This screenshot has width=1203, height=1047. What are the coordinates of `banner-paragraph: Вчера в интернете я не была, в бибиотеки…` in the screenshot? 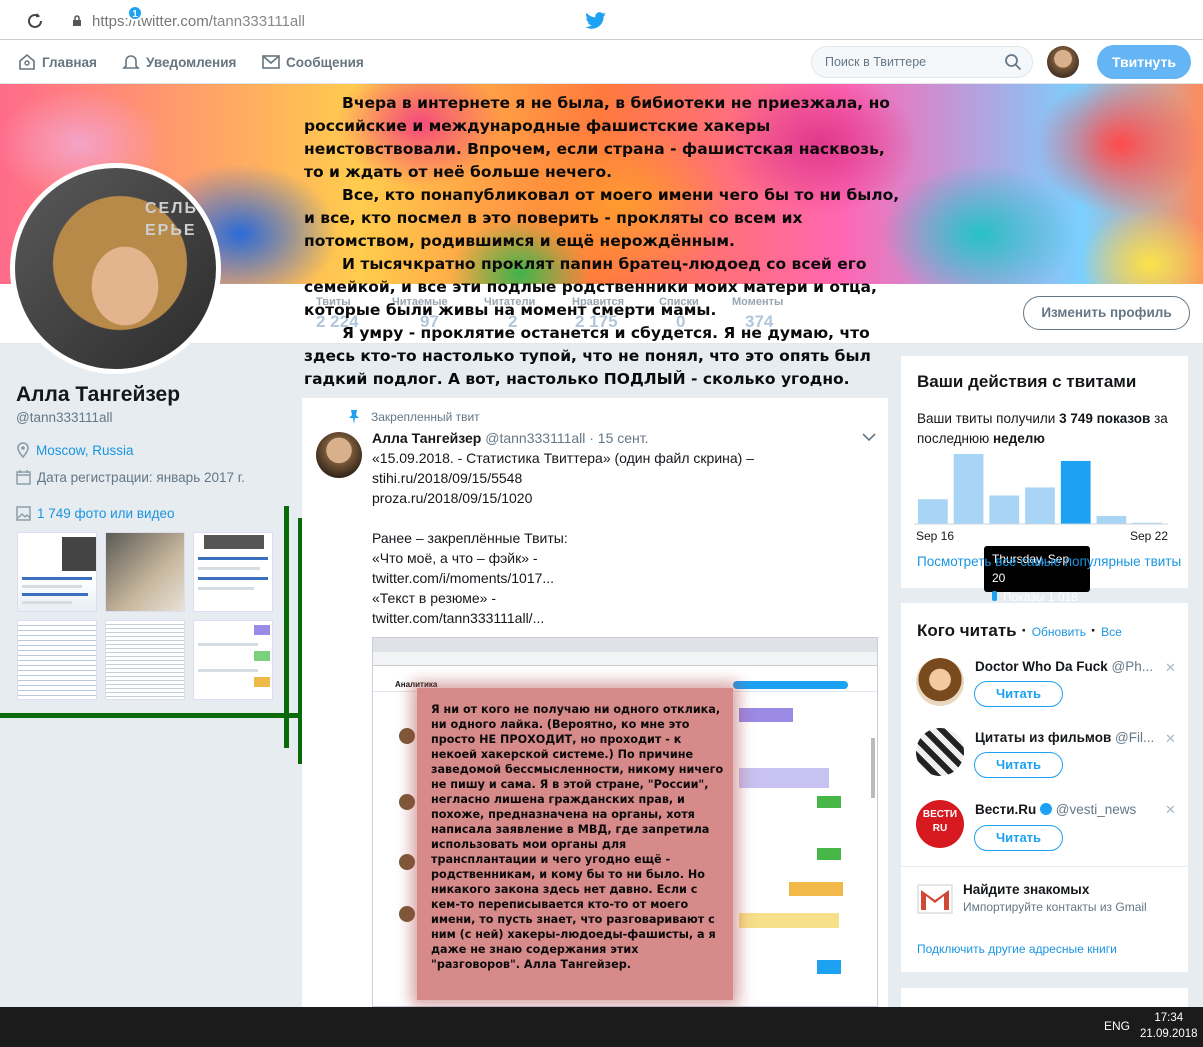 It's located at (597, 137).